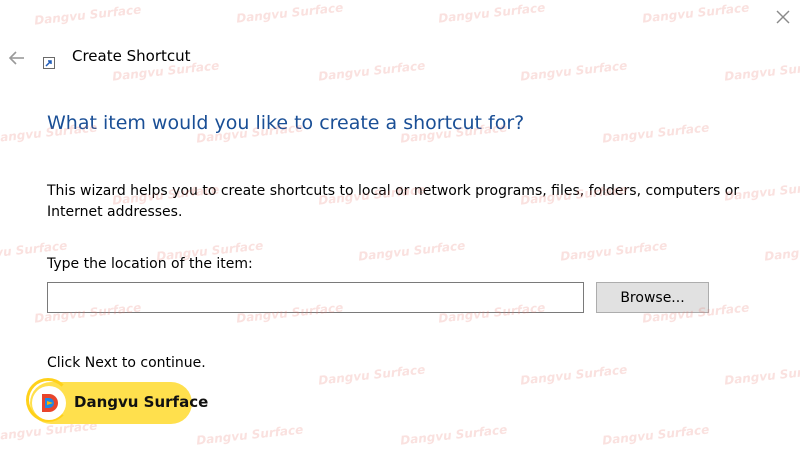  I want to click on location-input, so click(315, 297).